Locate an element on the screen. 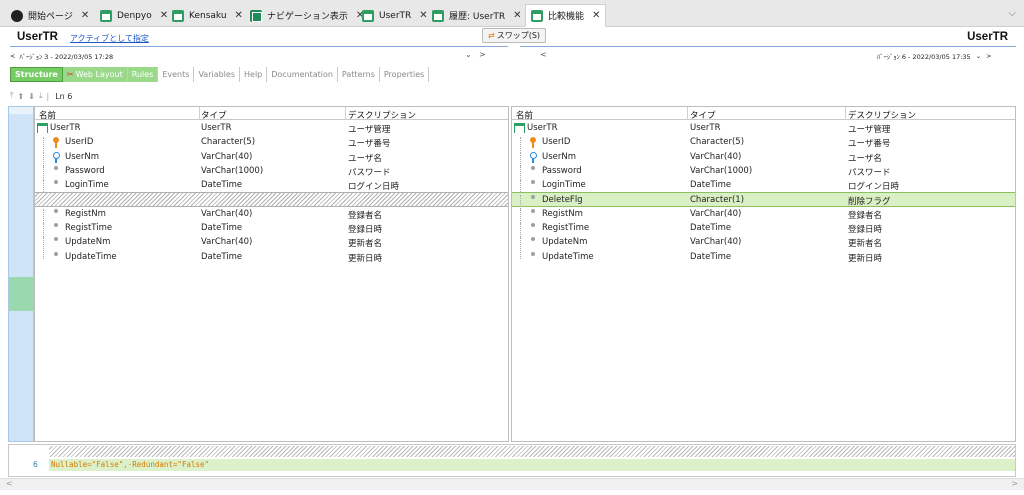 The image size is (1024, 495). next-difference-icon: ⬇ is located at coordinates (31, 96).